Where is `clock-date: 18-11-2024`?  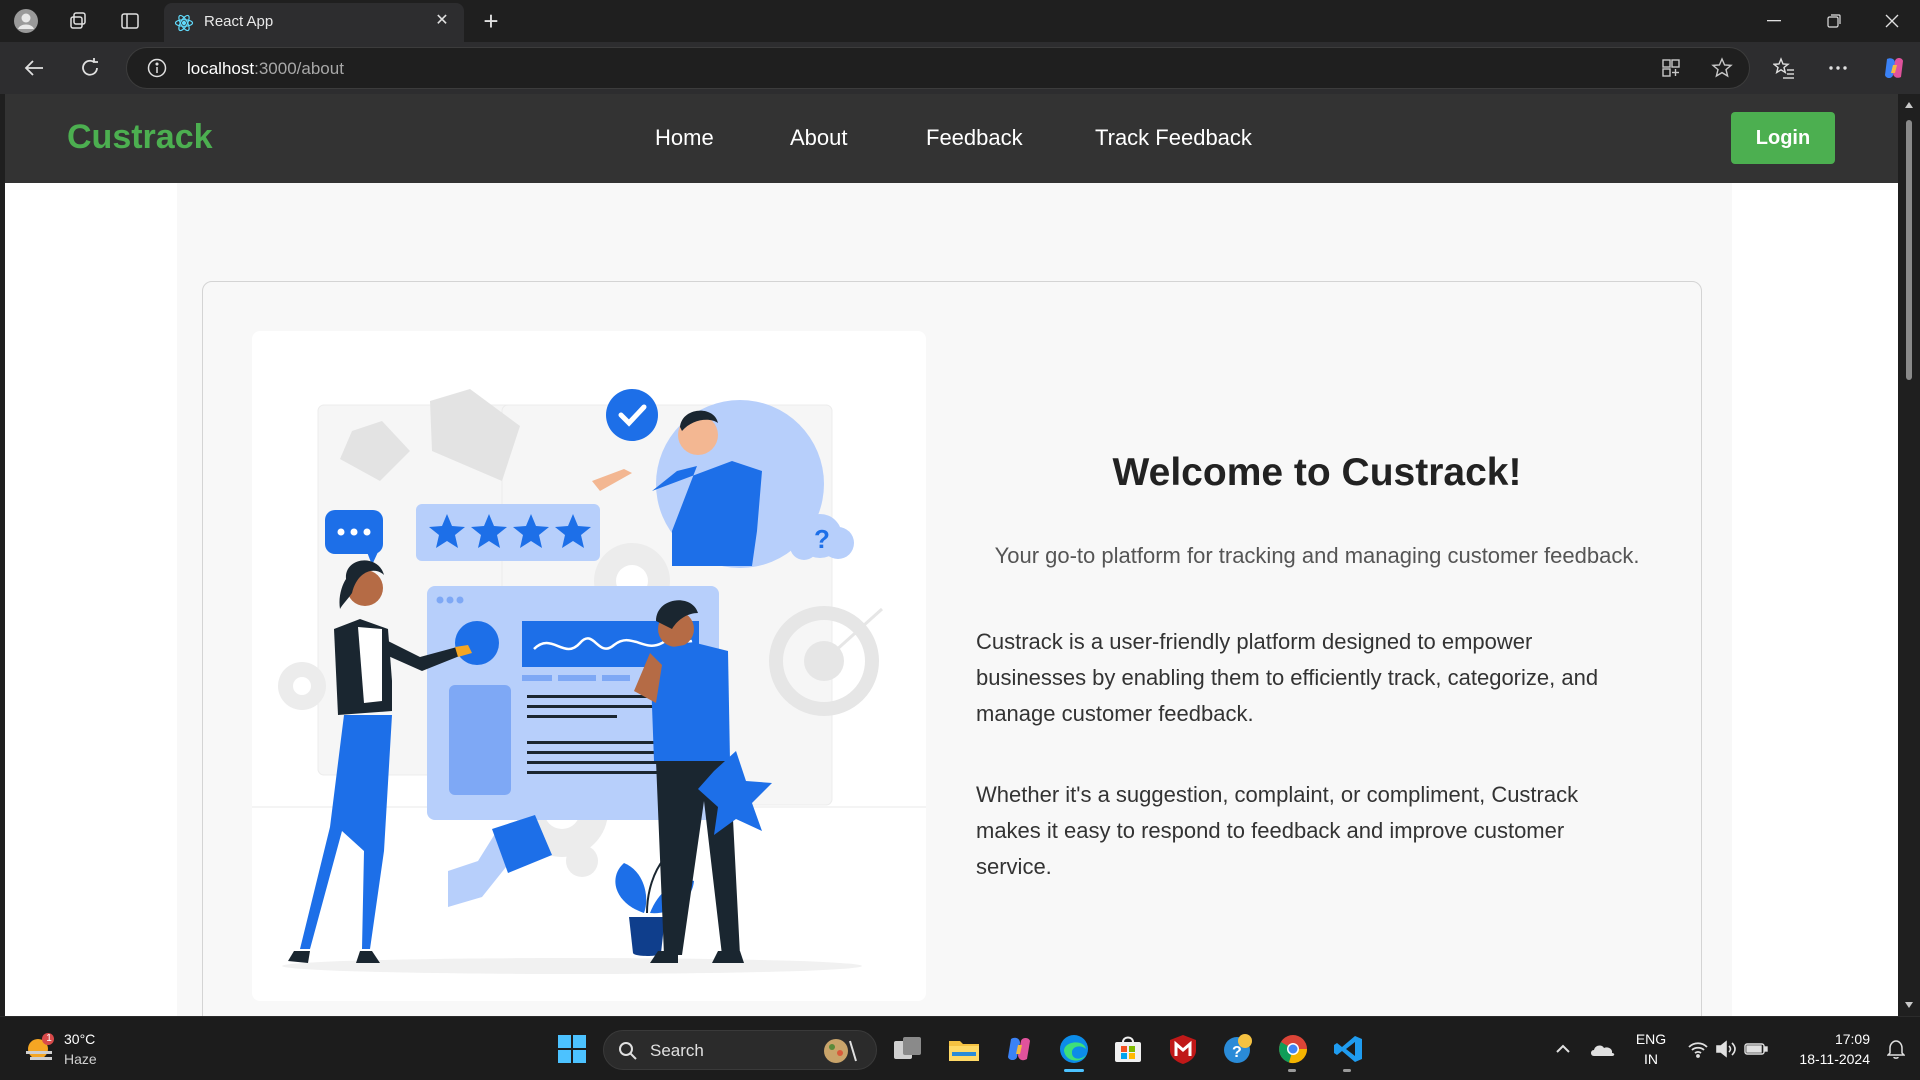 clock-date: 18-11-2024 is located at coordinates (1825, 1059).